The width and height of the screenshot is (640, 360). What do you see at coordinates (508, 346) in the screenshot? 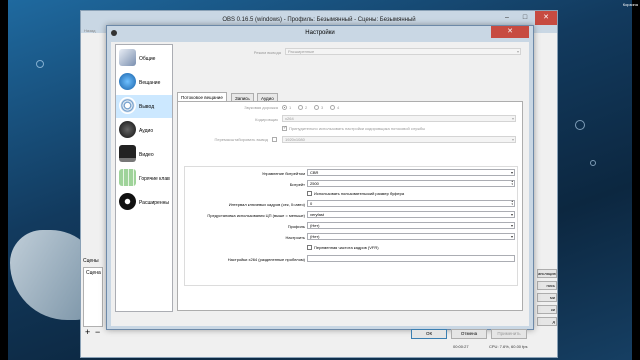
I see `cpu-fps-readout: CPU: 7.6%, 60.00 fps` at bounding box center [508, 346].